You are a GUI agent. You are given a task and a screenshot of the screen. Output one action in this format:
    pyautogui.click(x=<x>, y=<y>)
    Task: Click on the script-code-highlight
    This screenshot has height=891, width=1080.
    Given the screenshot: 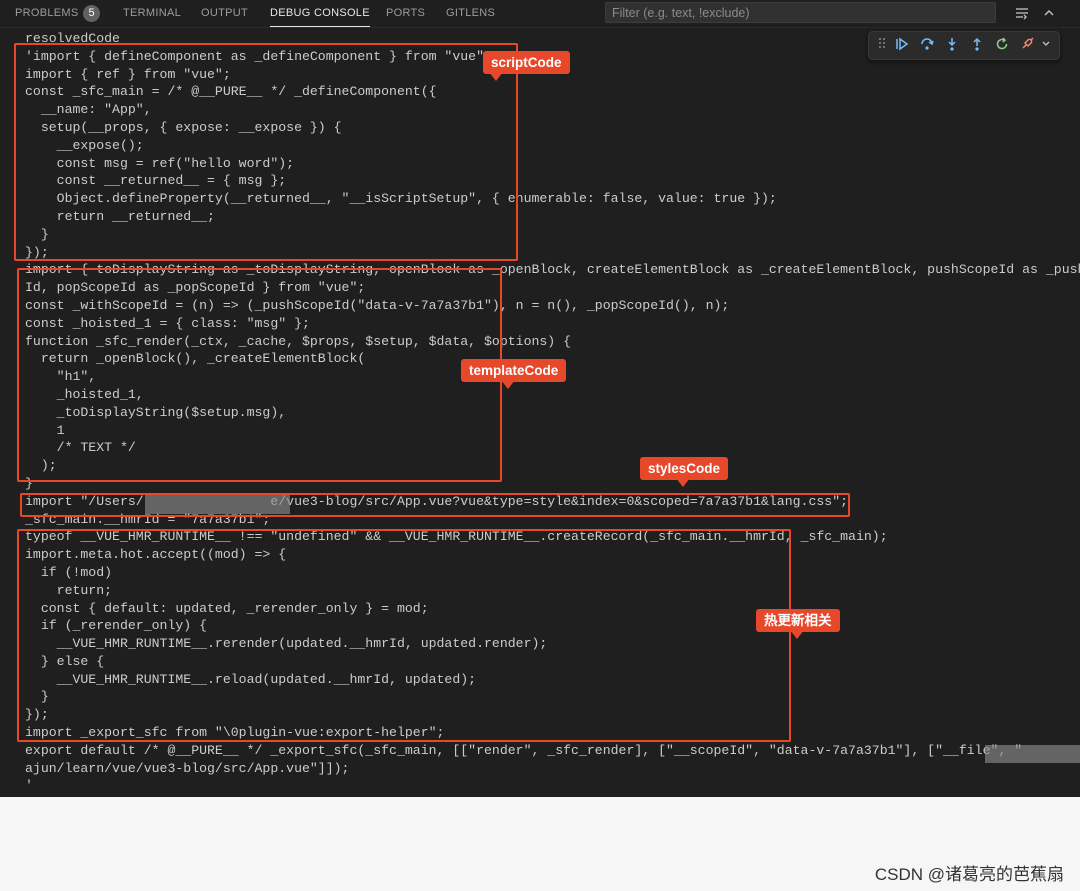 What is the action you would take?
    pyautogui.click(x=266, y=152)
    